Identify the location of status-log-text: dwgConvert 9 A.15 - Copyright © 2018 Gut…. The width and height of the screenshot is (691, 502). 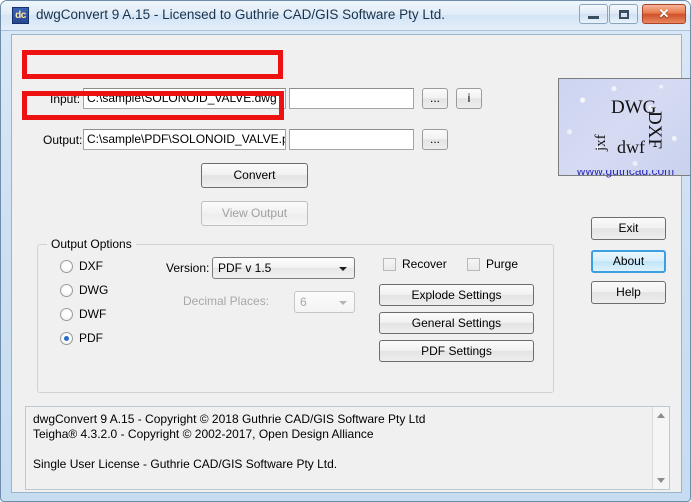
(229, 441).